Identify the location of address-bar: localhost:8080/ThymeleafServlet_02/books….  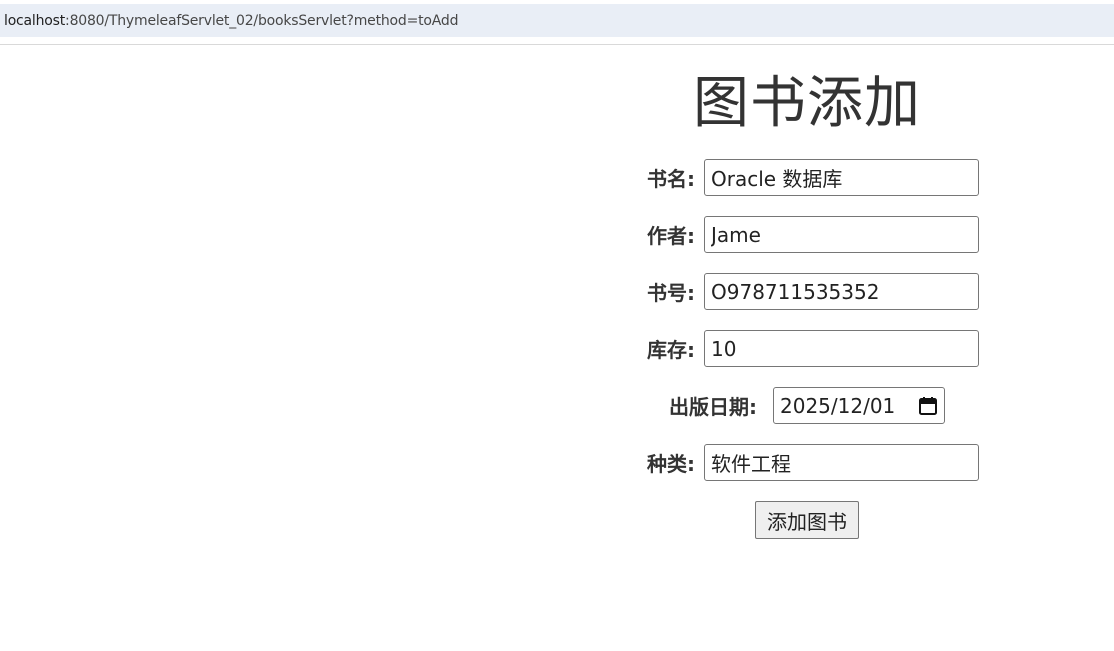
(557, 20).